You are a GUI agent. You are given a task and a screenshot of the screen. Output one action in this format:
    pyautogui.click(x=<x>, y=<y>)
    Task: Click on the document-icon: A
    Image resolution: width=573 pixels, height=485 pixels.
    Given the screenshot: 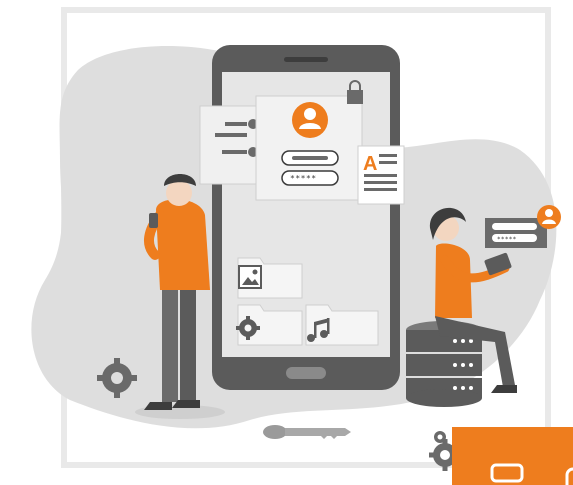 What is the action you would take?
    pyautogui.click(x=381, y=175)
    